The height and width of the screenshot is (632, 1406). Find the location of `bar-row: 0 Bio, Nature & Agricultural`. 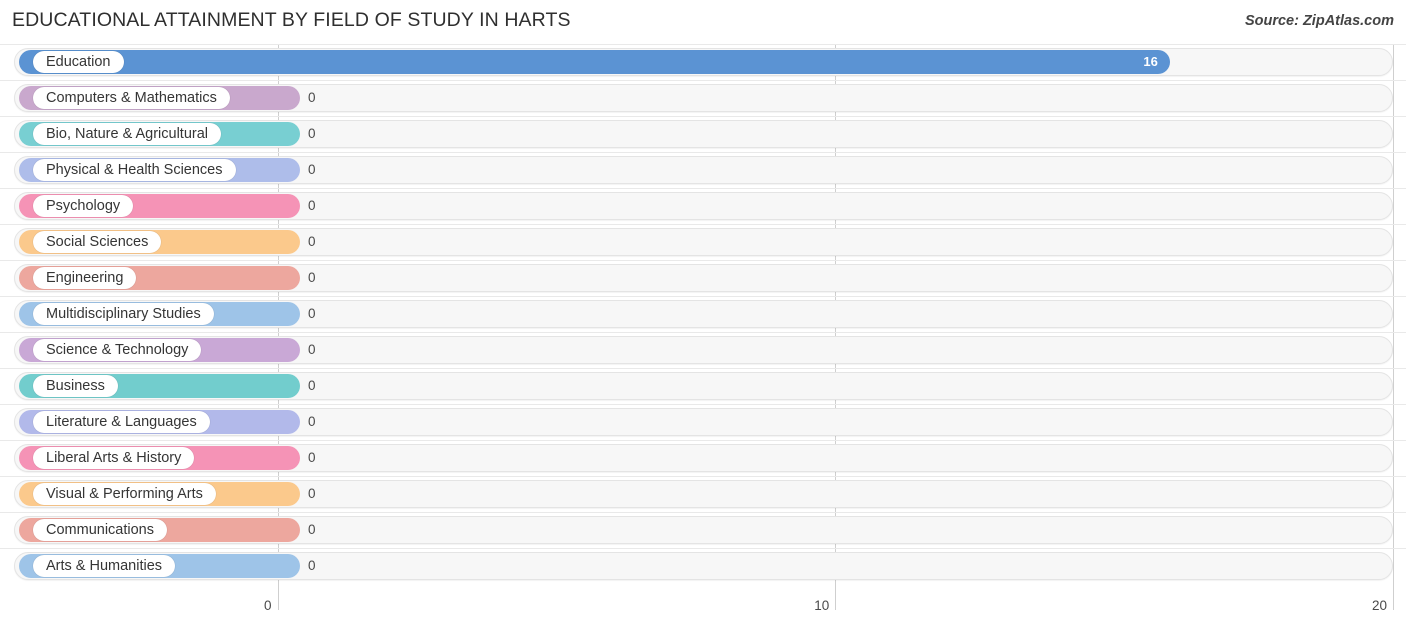

bar-row: 0 Bio, Nature & Agricultural is located at coordinates (703, 134).